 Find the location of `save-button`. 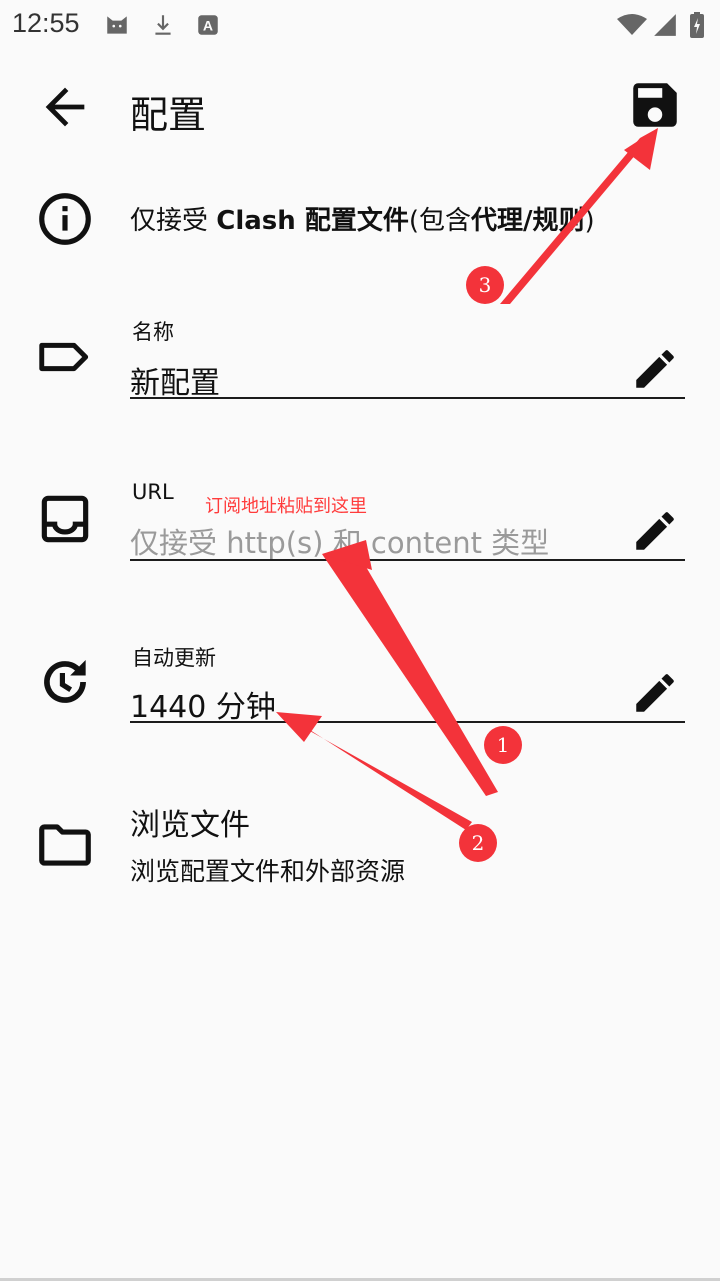

save-button is located at coordinates (655, 105).